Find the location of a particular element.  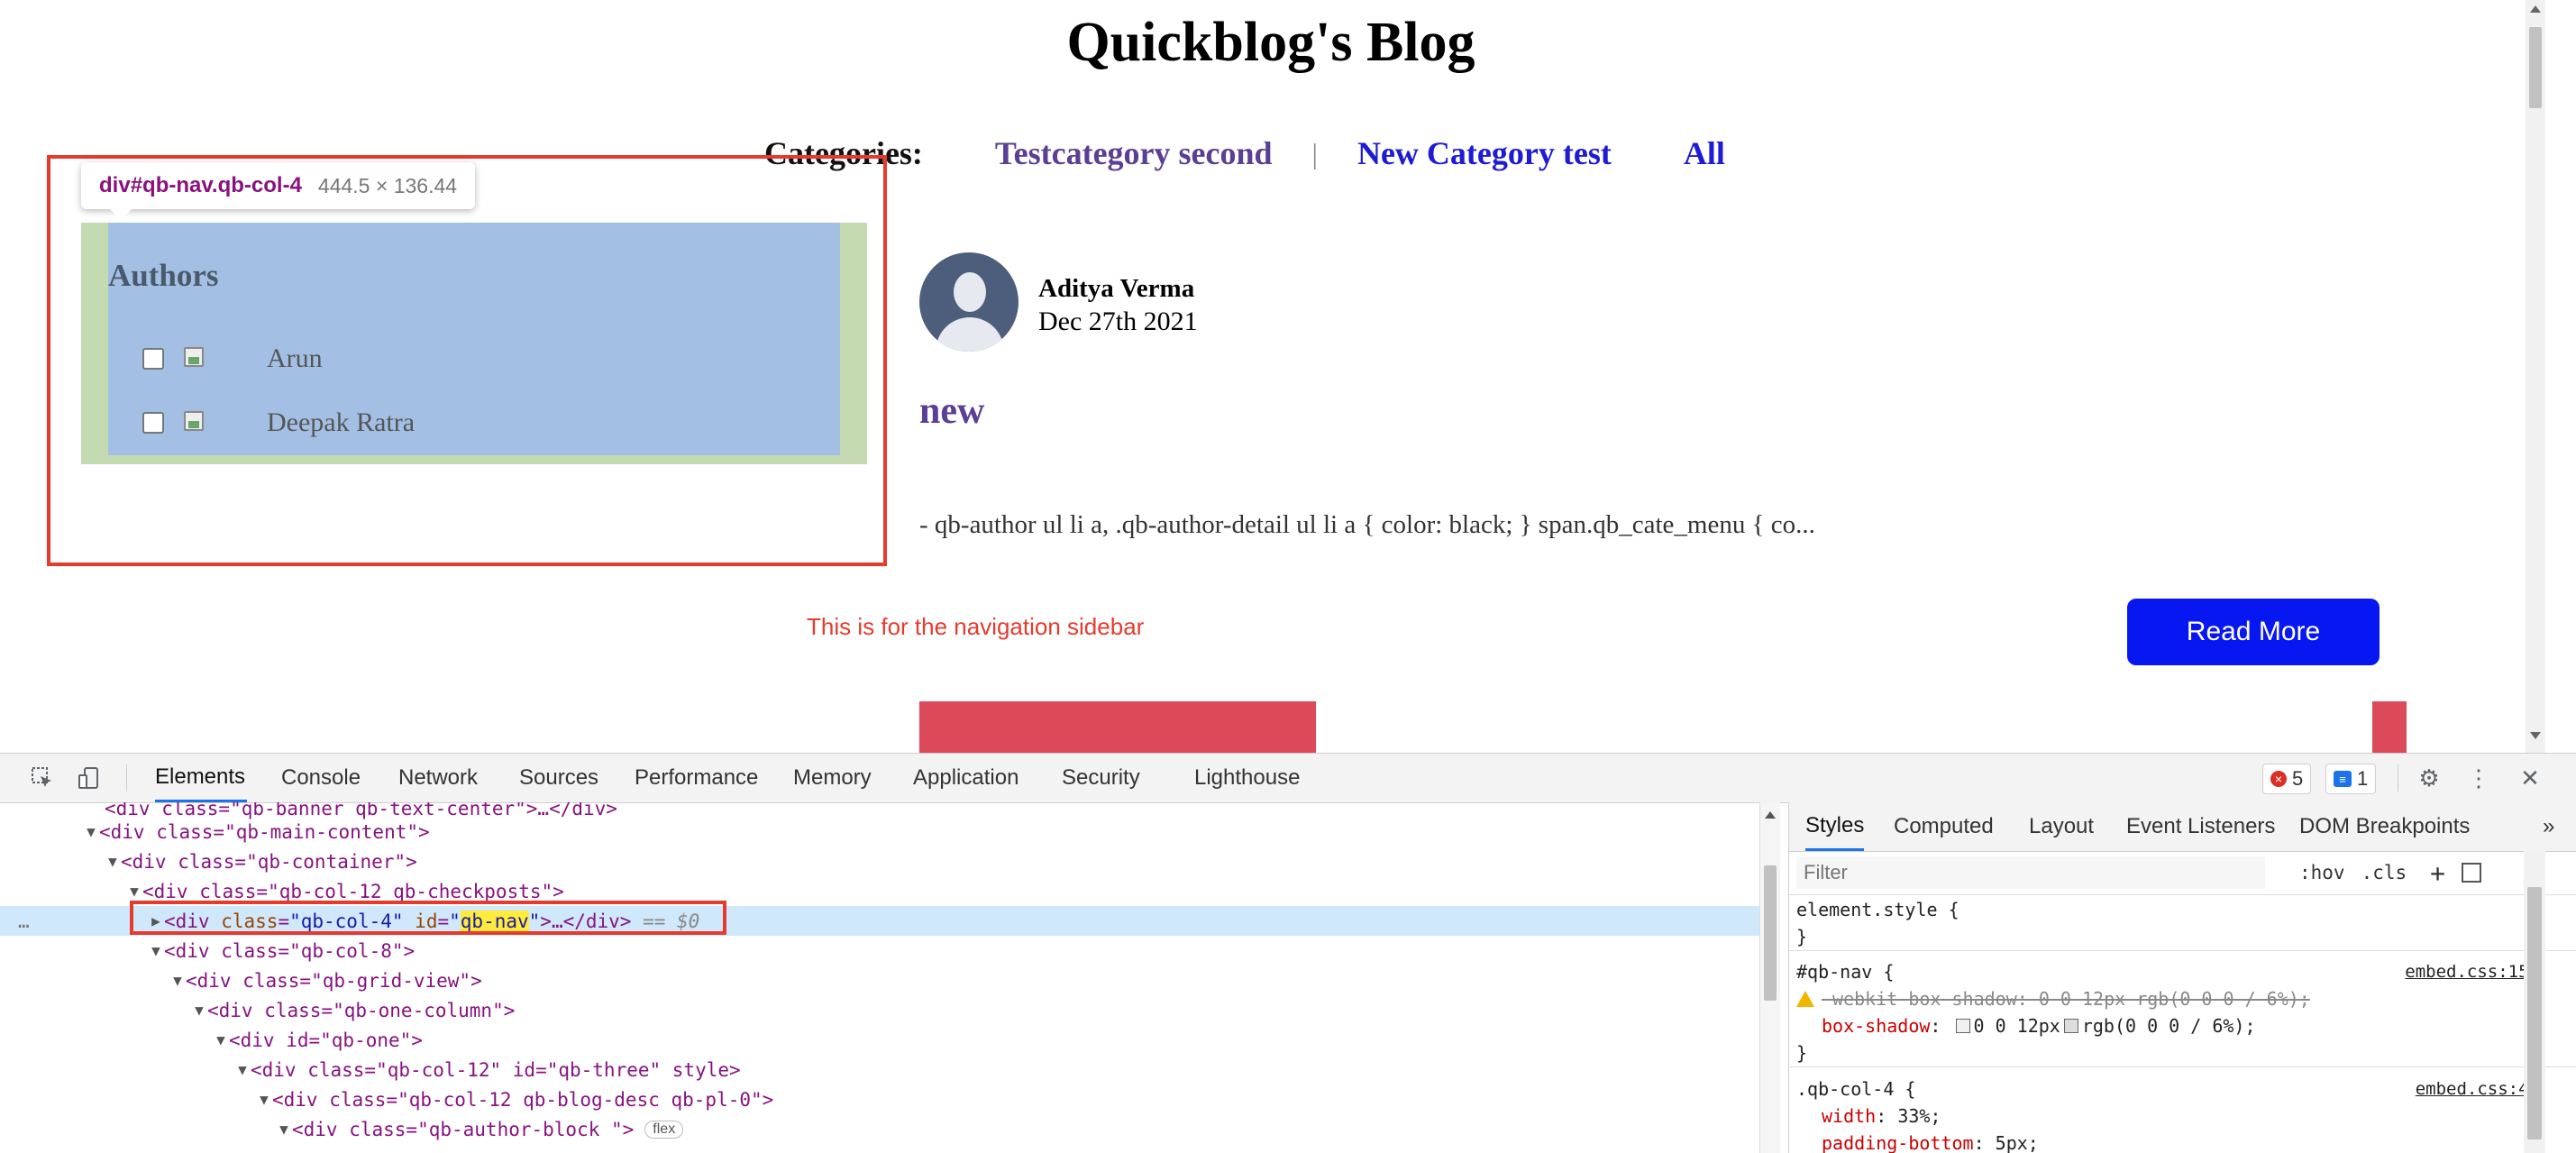

category-link-new-category-test: New Category test is located at coordinates (1484, 153).